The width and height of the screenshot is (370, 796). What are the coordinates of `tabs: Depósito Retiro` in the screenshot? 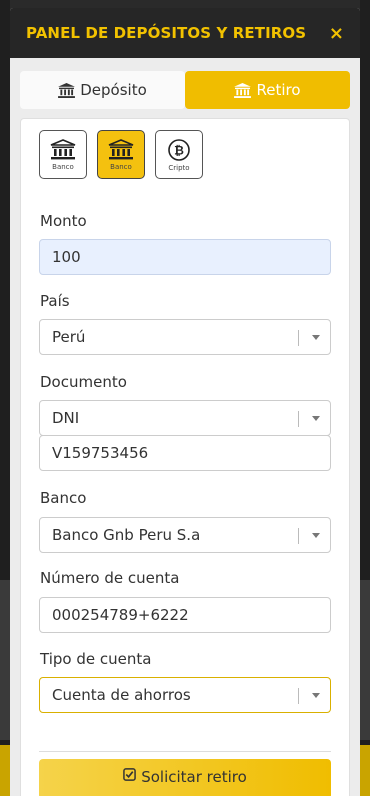 It's located at (185, 90).